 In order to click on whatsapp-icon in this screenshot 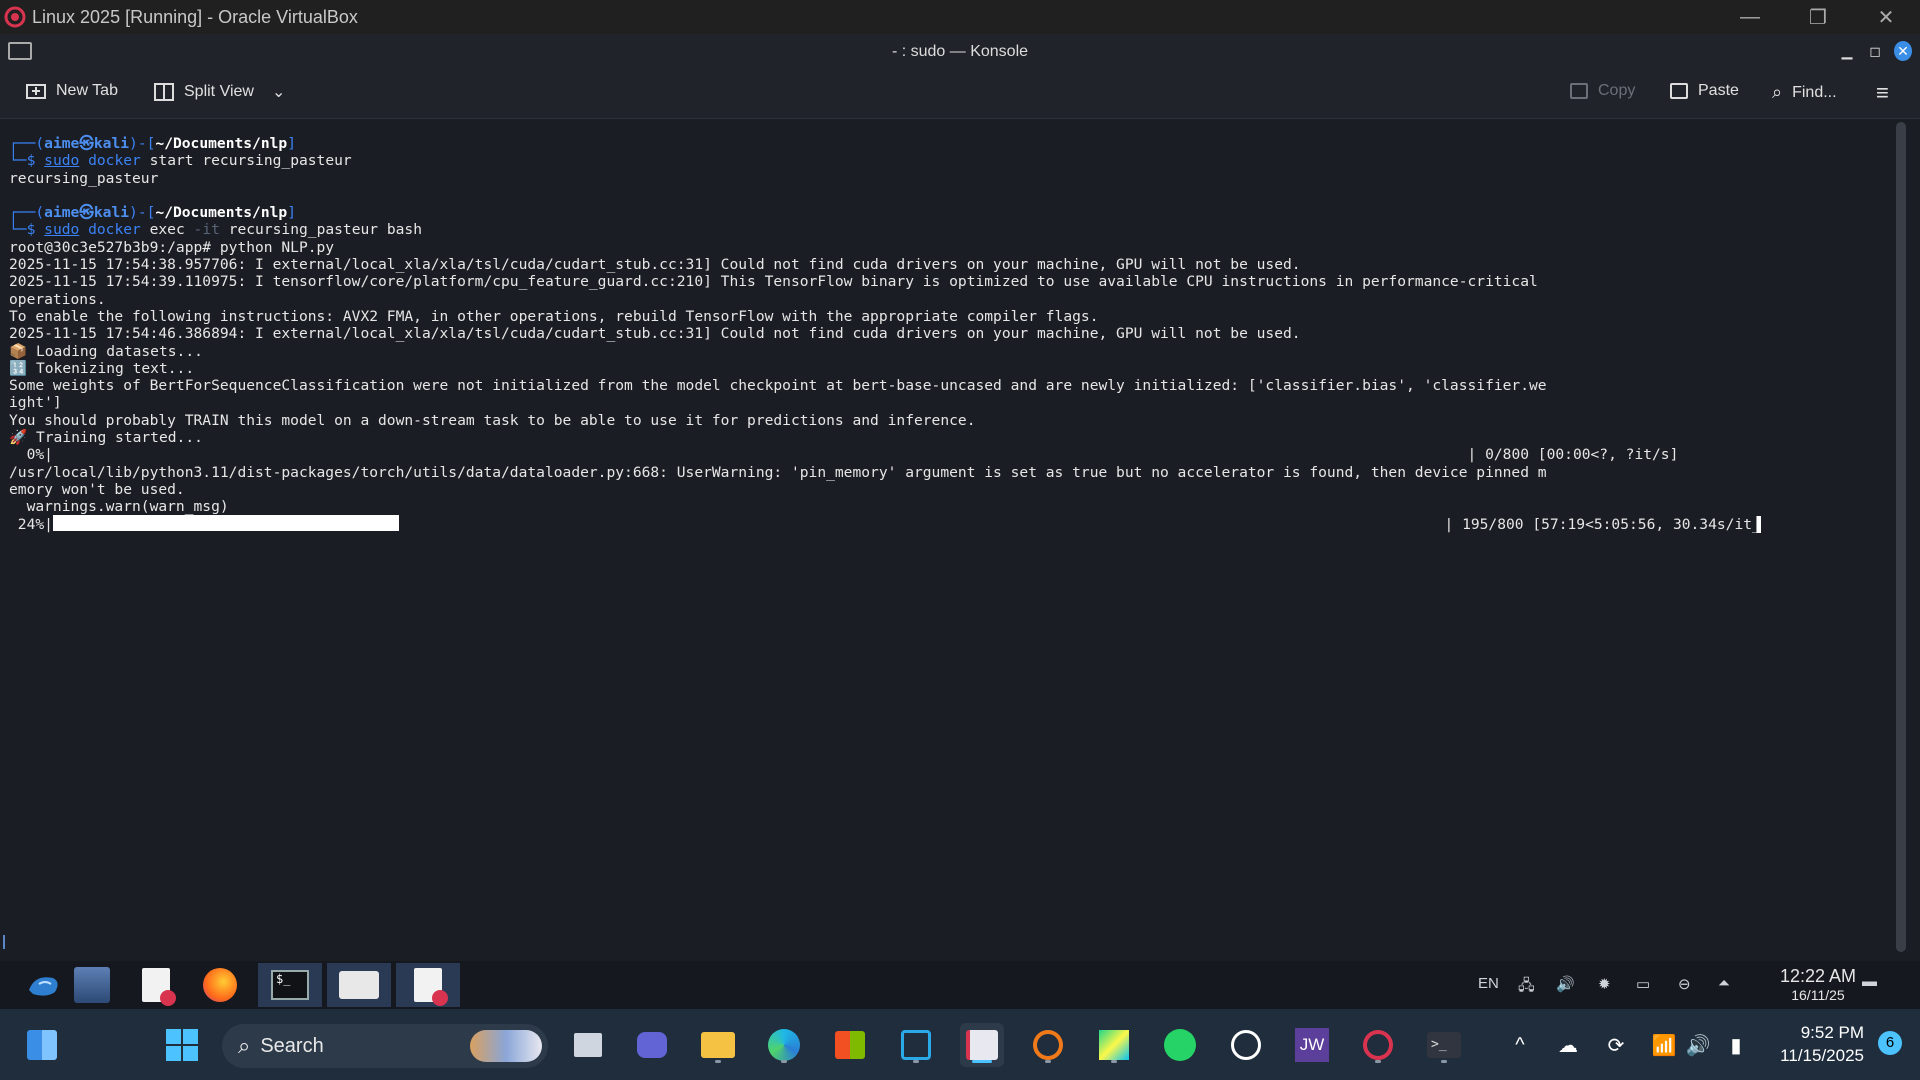, I will do `click(1180, 1045)`.